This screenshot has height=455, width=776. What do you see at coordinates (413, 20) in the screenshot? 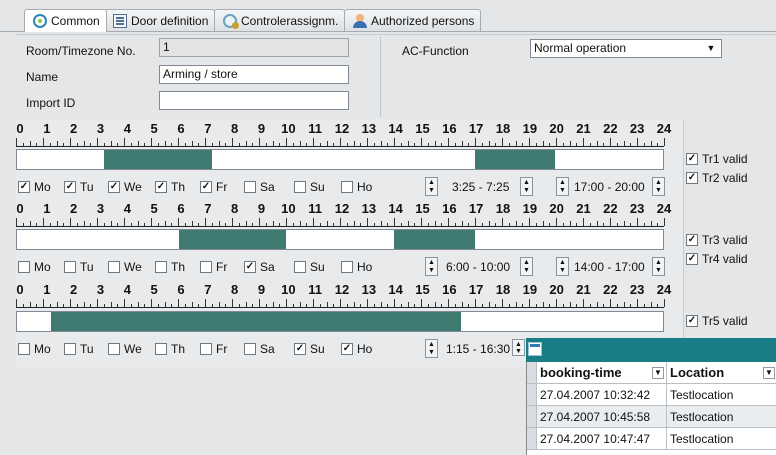
I see `tab-authorized-persons: Authorized persons` at bounding box center [413, 20].